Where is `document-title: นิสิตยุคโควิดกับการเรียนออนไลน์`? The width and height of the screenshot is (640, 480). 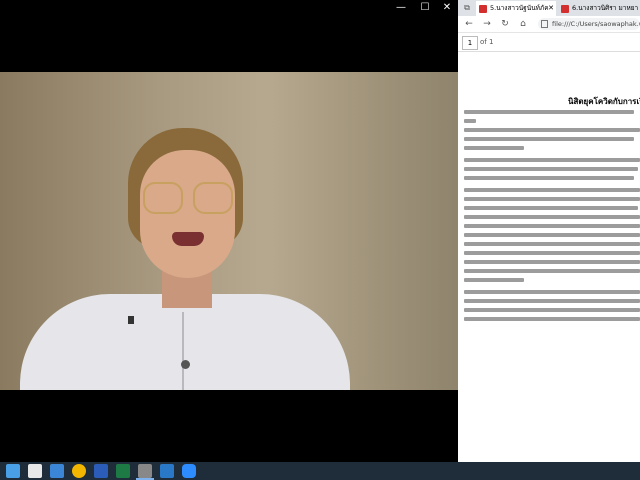
document-title: นิสิตยุคโควิดกับการเรียนออนไลน์ is located at coordinates (604, 101).